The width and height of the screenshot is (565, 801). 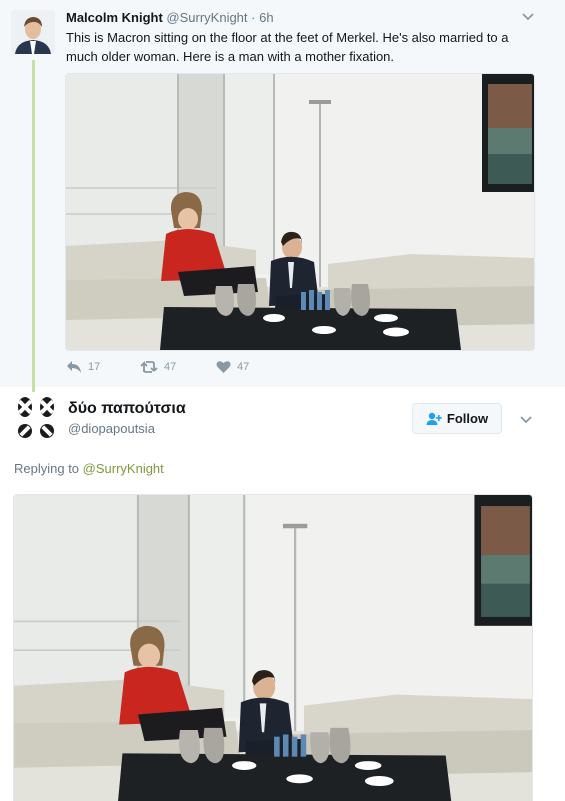 I want to click on tweet-header: Malcolm Knight @SurryKnight · 6h, so click(x=170, y=17).